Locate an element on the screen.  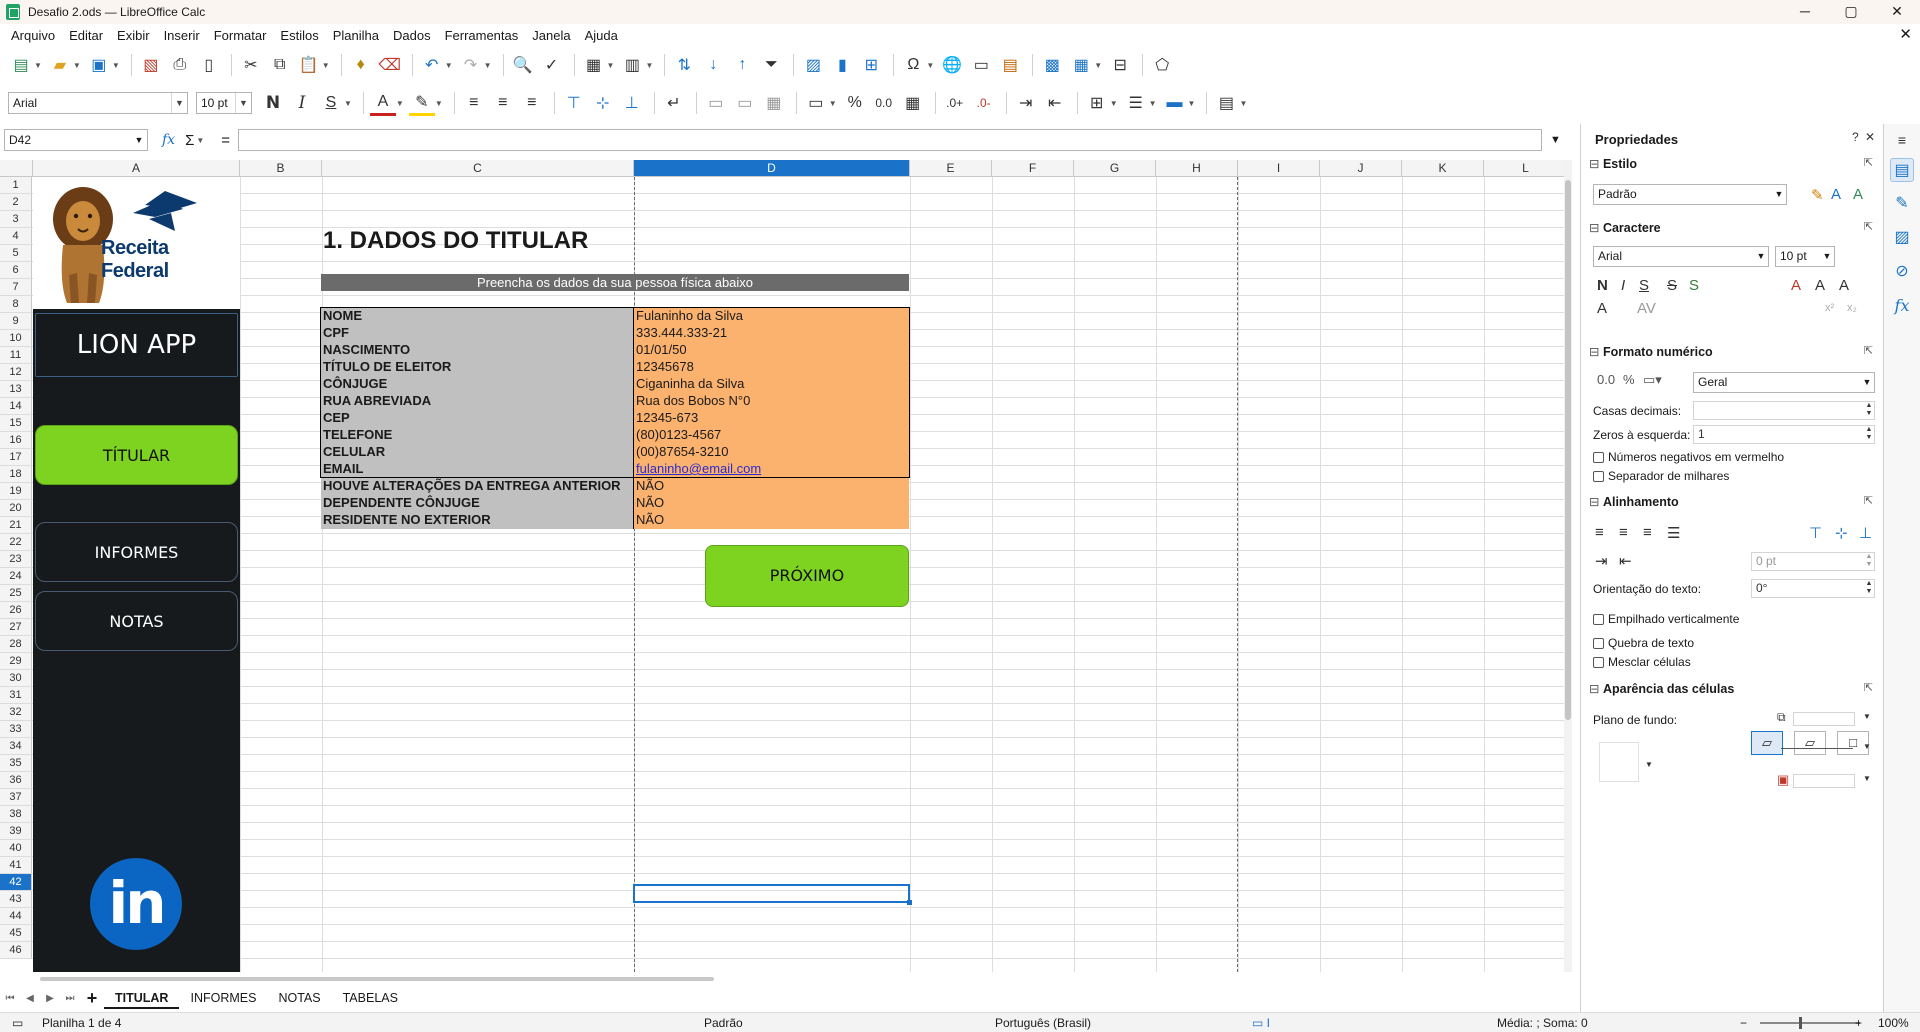
delete-decimal-icon: .0- is located at coordinates (984, 103).